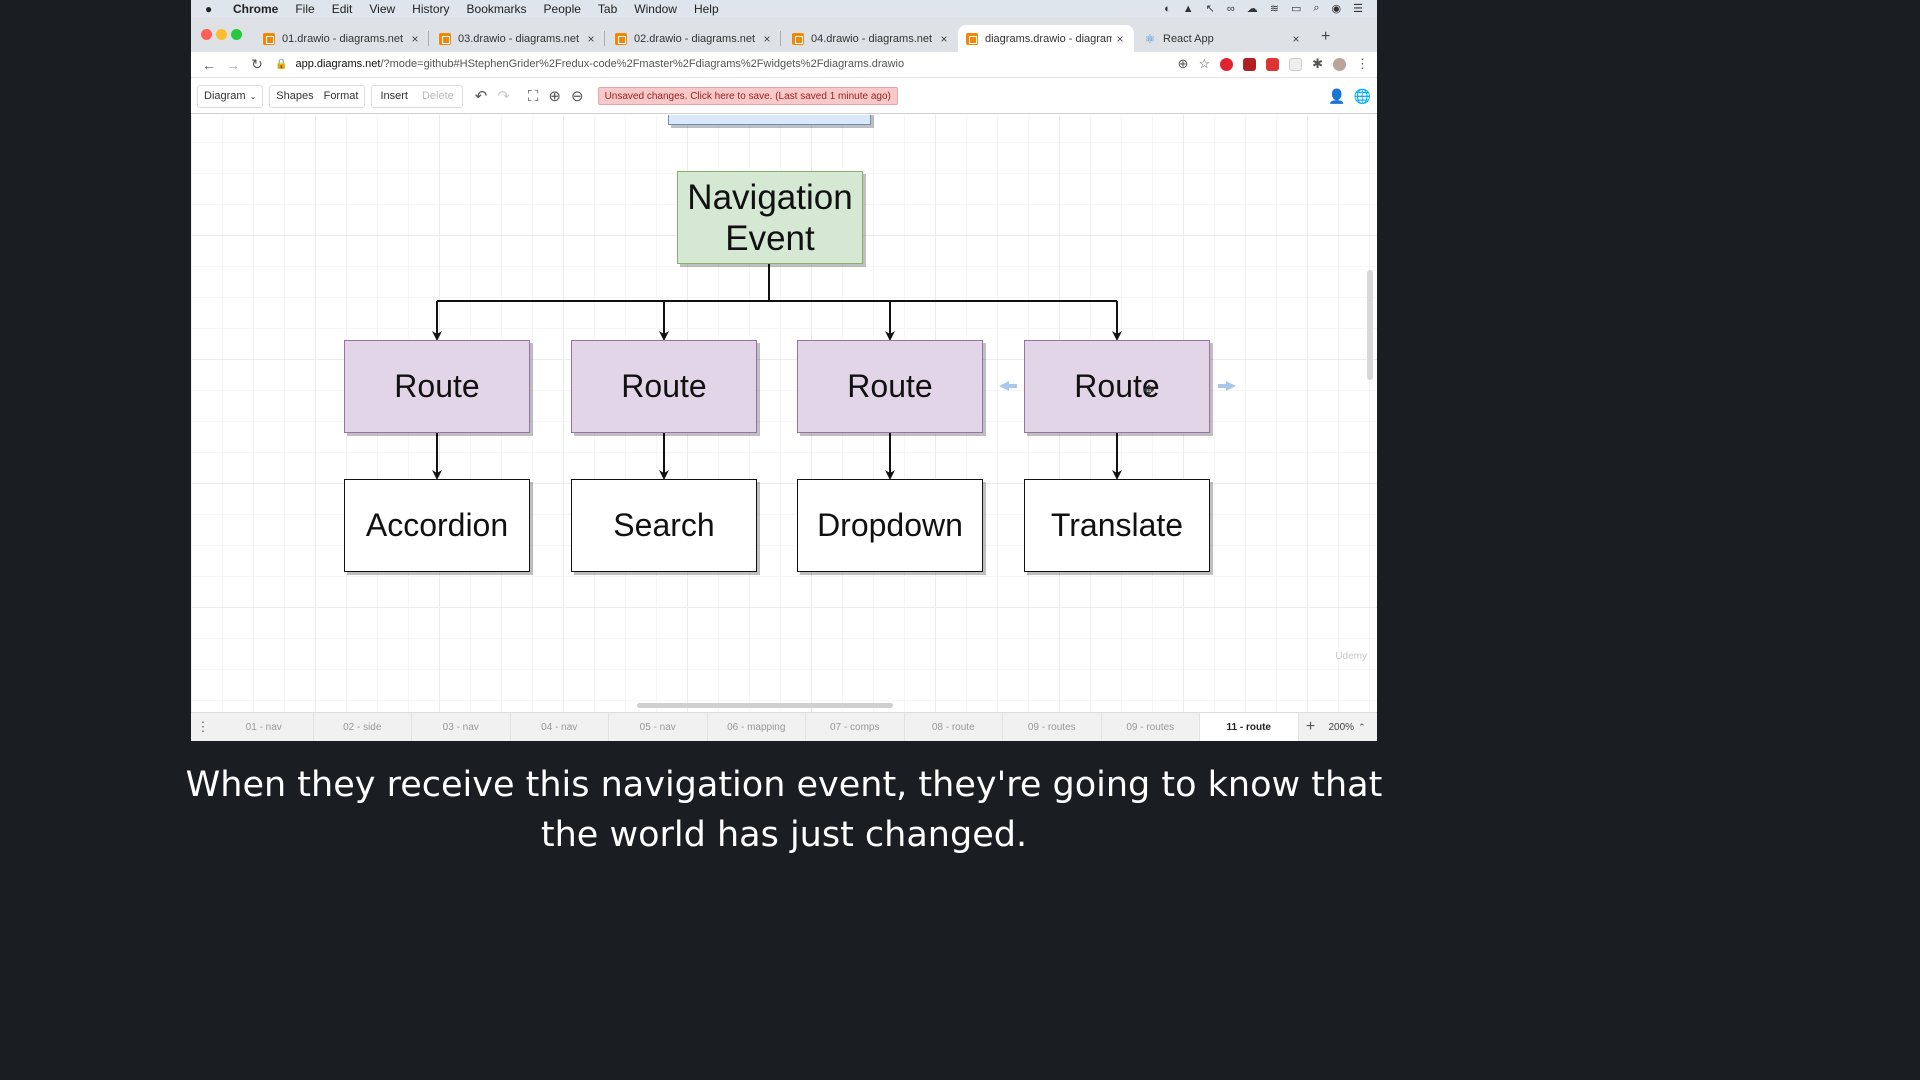 The width and height of the screenshot is (1920, 1080). Describe the element at coordinates (890, 525) in the screenshot. I see `node-dropdown: Dropdown` at that location.